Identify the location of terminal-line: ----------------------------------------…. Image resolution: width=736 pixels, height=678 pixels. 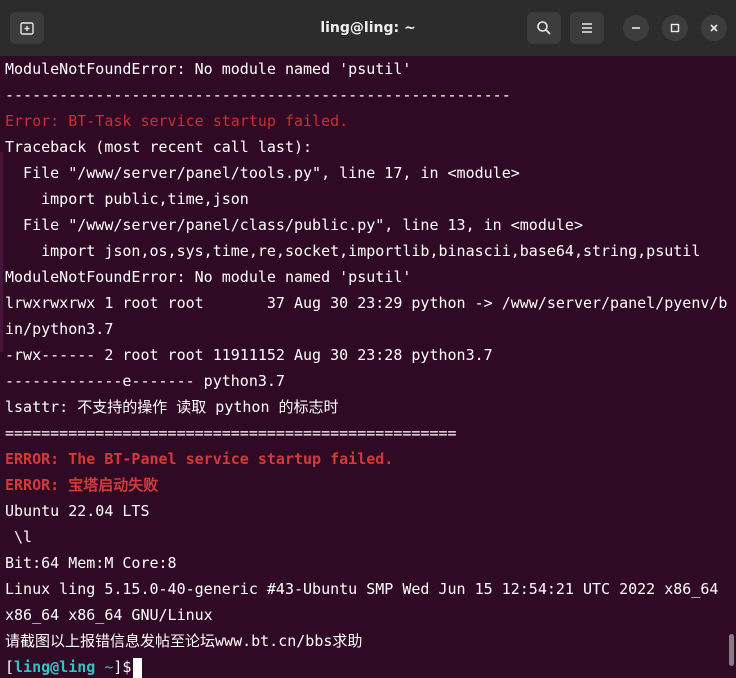
(258, 95).